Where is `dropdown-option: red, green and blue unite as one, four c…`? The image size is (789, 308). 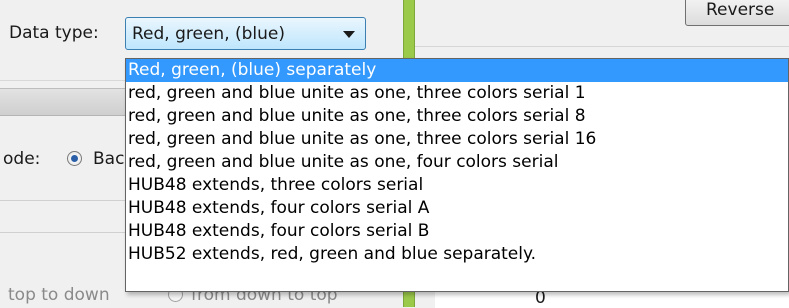
dropdown-option: red, green and blue unite as one, four c… is located at coordinates (457, 162).